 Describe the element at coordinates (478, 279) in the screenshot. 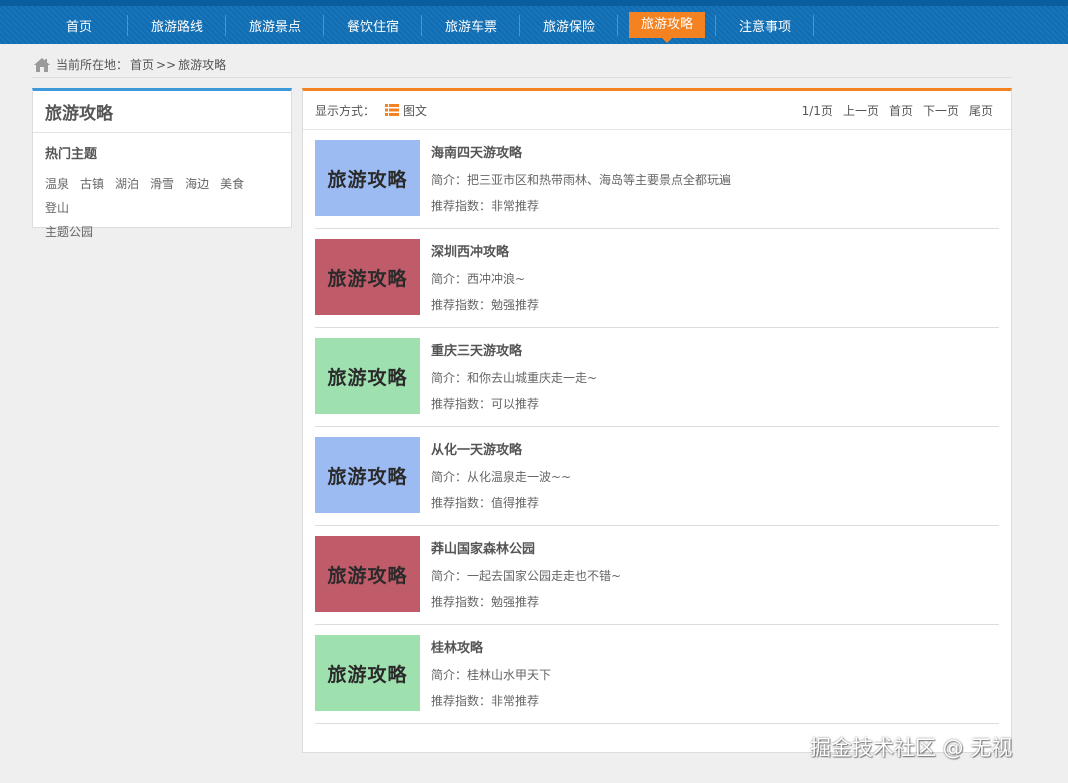

I see `guide-description: 简介：西冲冲浪~` at that location.